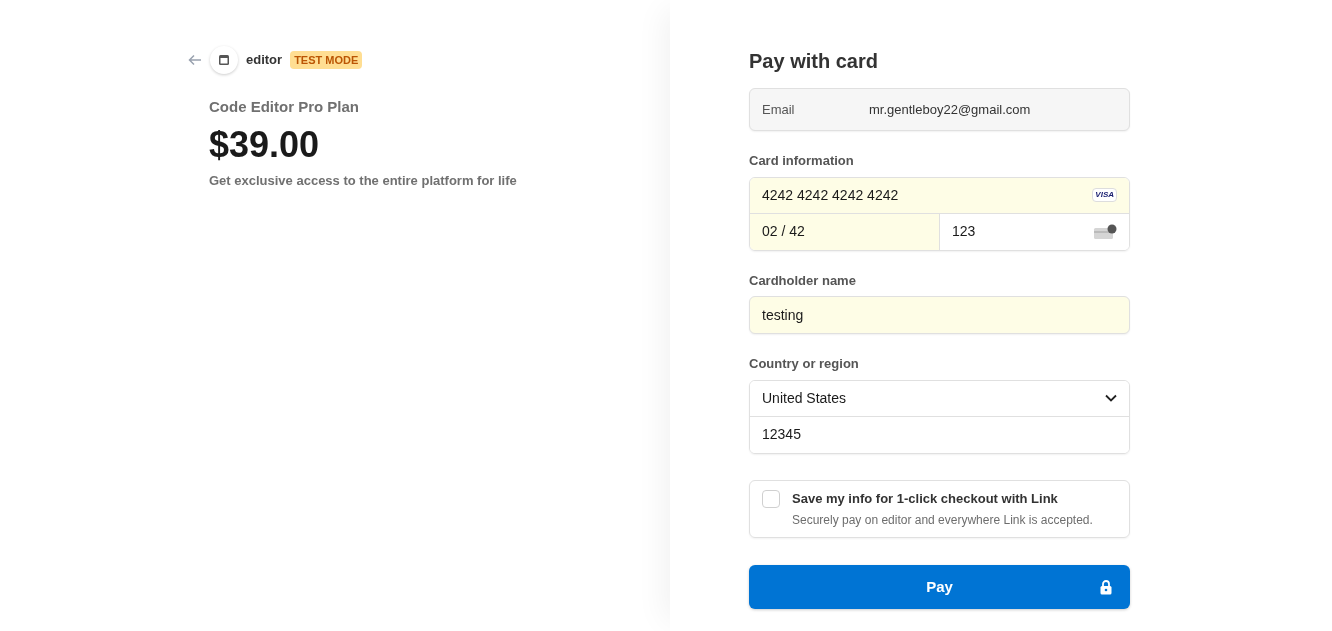 This screenshot has height=631, width=1332. I want to click on form-title: Pay with card, so click(814, 61).